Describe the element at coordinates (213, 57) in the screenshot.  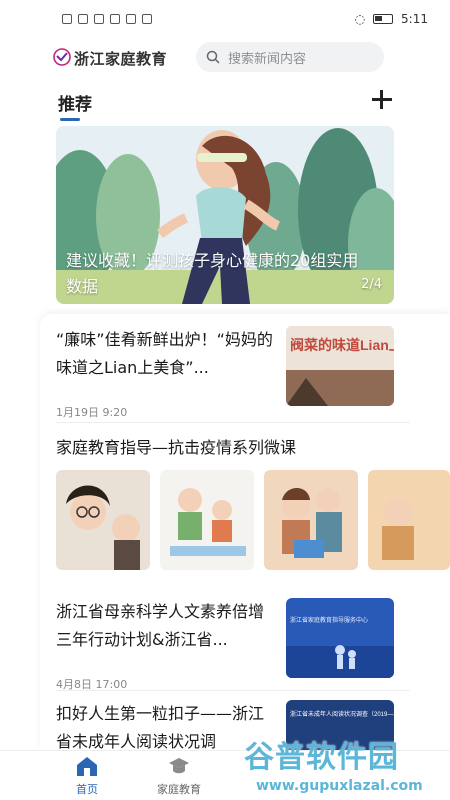
I see `search-icon` at that location.